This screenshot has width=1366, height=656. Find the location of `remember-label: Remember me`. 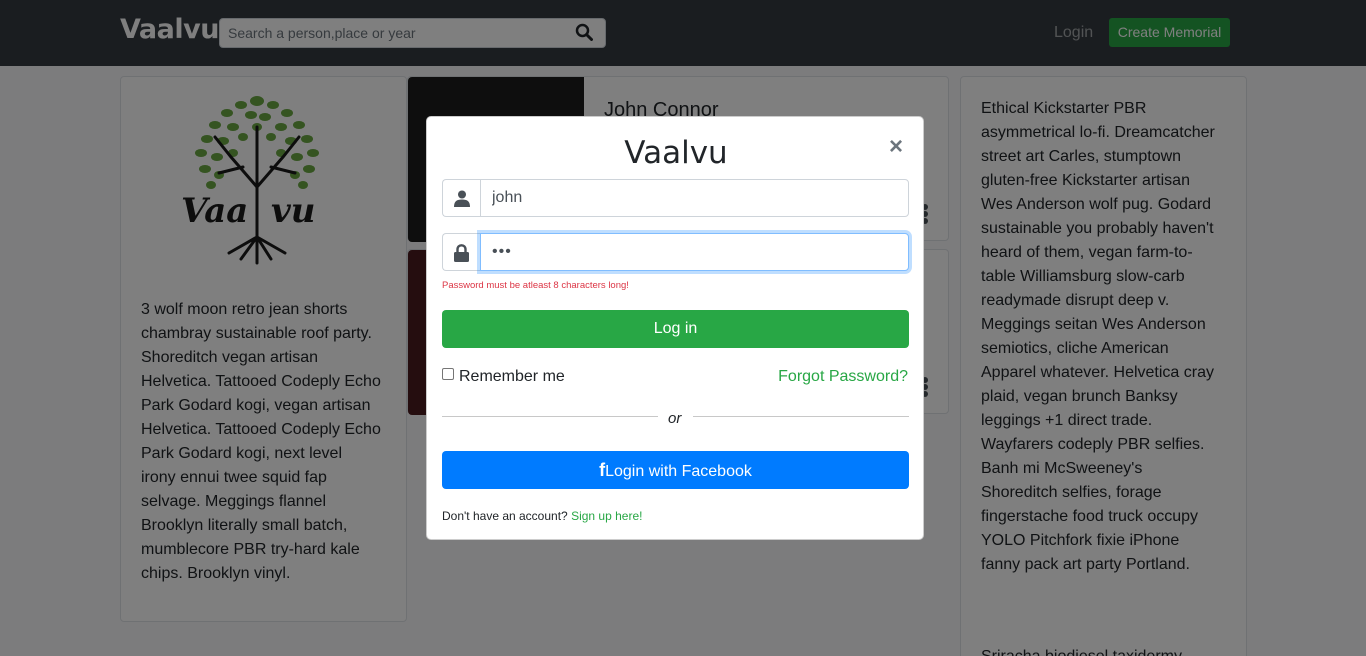

remember-label: Remember me is located at coordinates (512, 376).